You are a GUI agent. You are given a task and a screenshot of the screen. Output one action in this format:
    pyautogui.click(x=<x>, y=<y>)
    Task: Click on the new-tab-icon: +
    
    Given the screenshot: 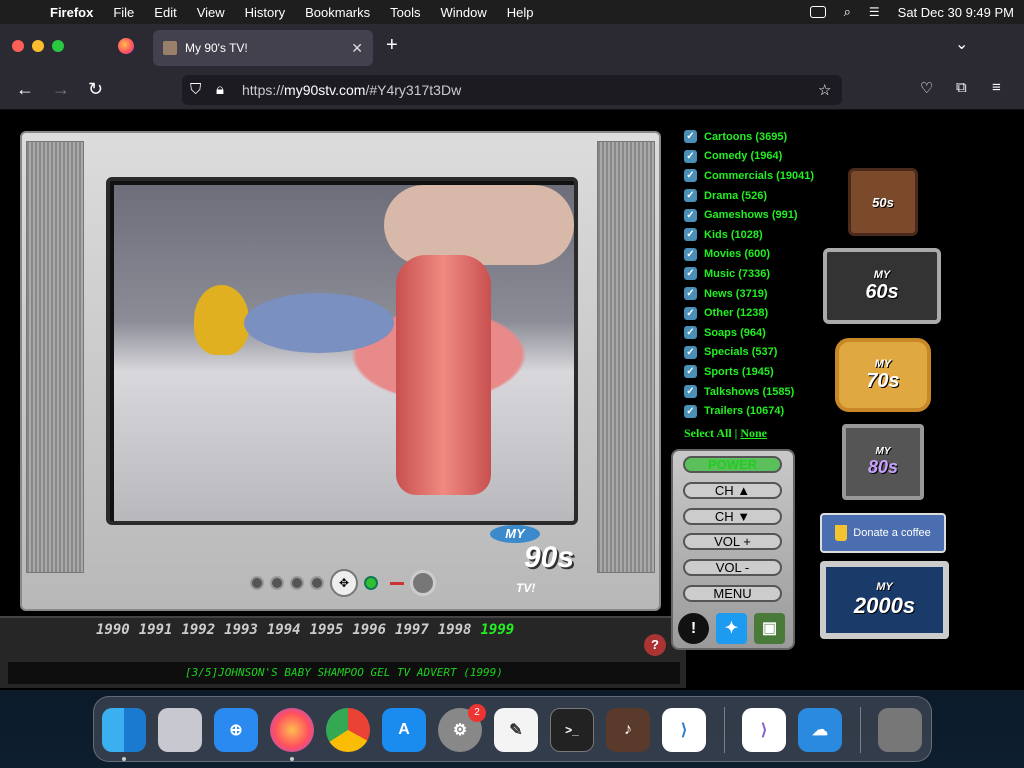 What is the action you would take?
    pyautogui.click(x=392, y=45)
    